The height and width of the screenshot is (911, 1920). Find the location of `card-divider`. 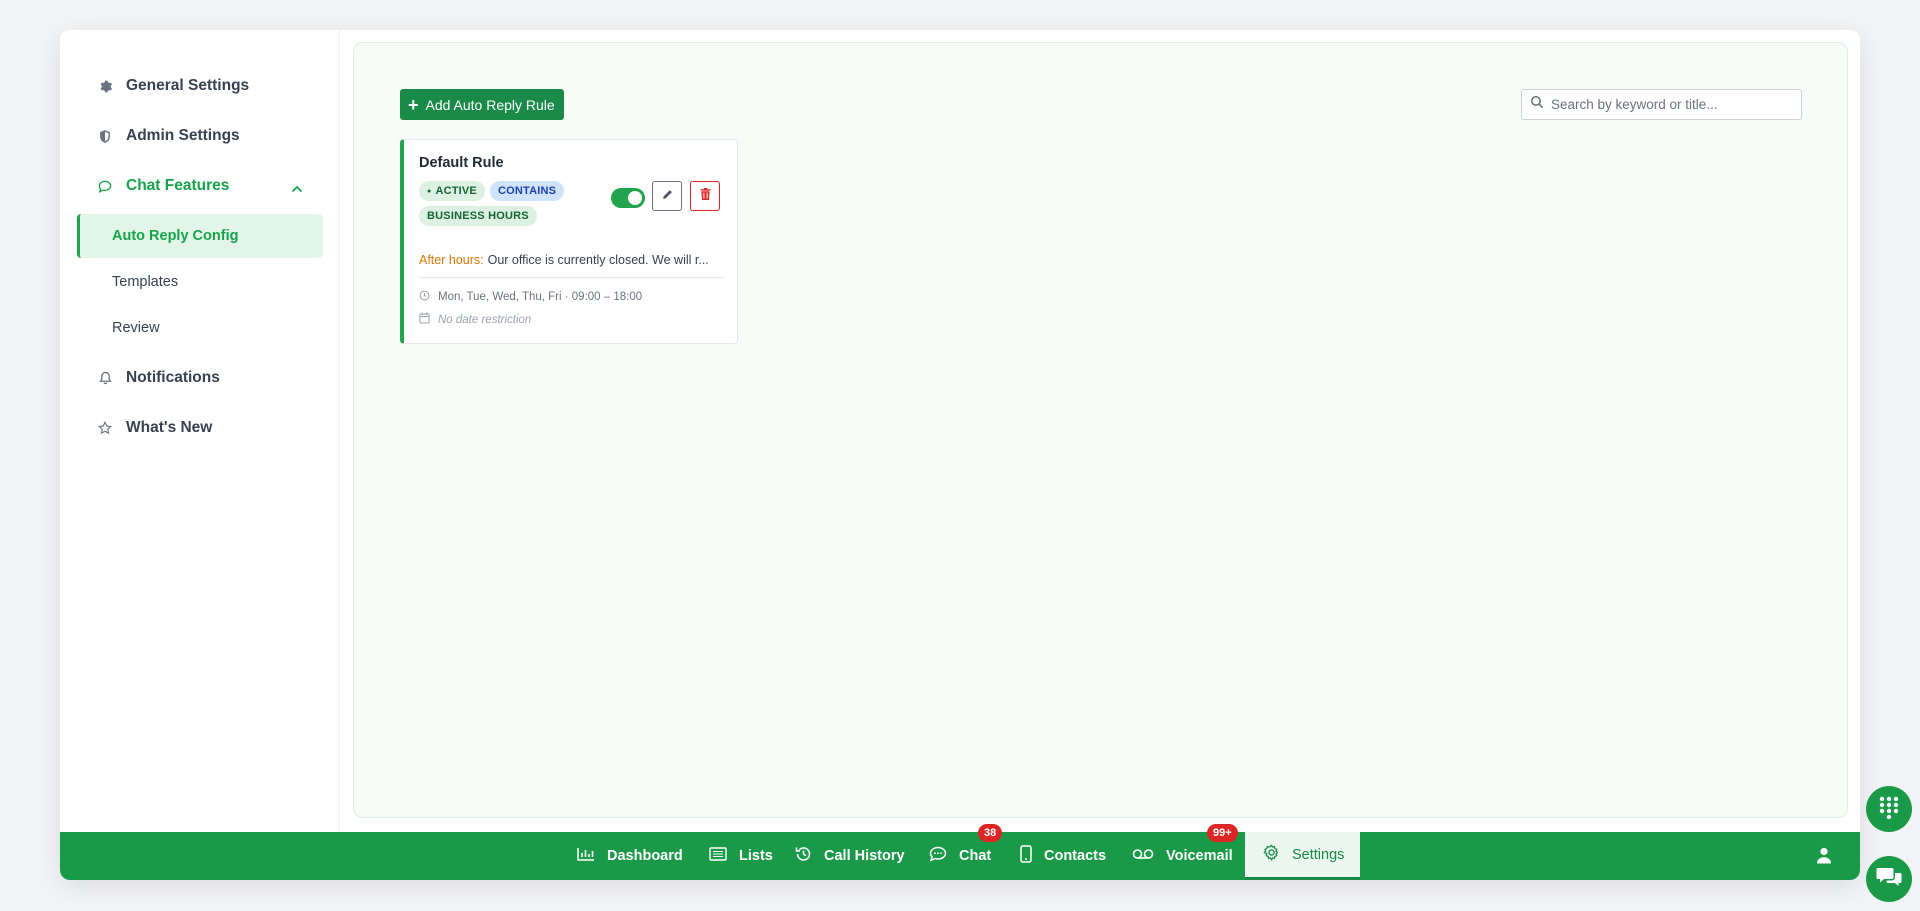

card-divider is located at coordinates (571, 277).